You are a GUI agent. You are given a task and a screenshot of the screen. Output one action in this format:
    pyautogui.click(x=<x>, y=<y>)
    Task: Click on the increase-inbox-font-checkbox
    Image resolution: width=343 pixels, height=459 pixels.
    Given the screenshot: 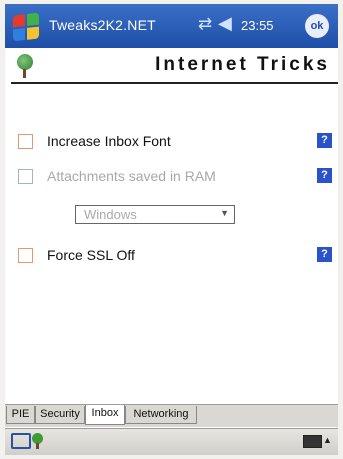 What is the action you would take?
    pyautogui.click(x=25, y=141)
    